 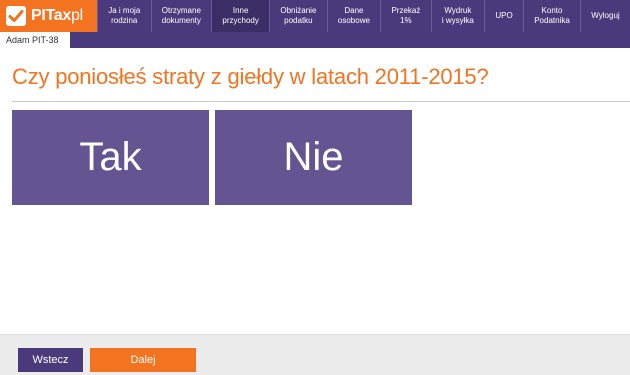 What do you see at coordinates (551, 16) in the screenshot?
I see `nav-item-konto-podatnika: Konto Podatnika` at bounding box center [551, 16].